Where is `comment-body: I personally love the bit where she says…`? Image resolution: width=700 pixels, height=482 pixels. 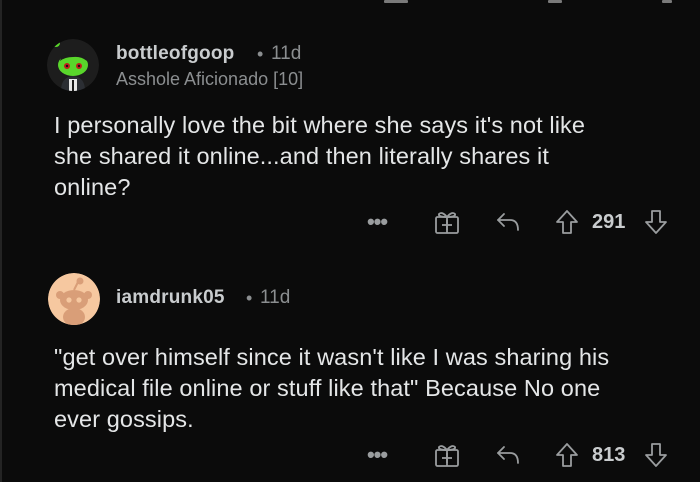
comment-body: I personally love the bit where she says… is located at coordinates (319, 156).